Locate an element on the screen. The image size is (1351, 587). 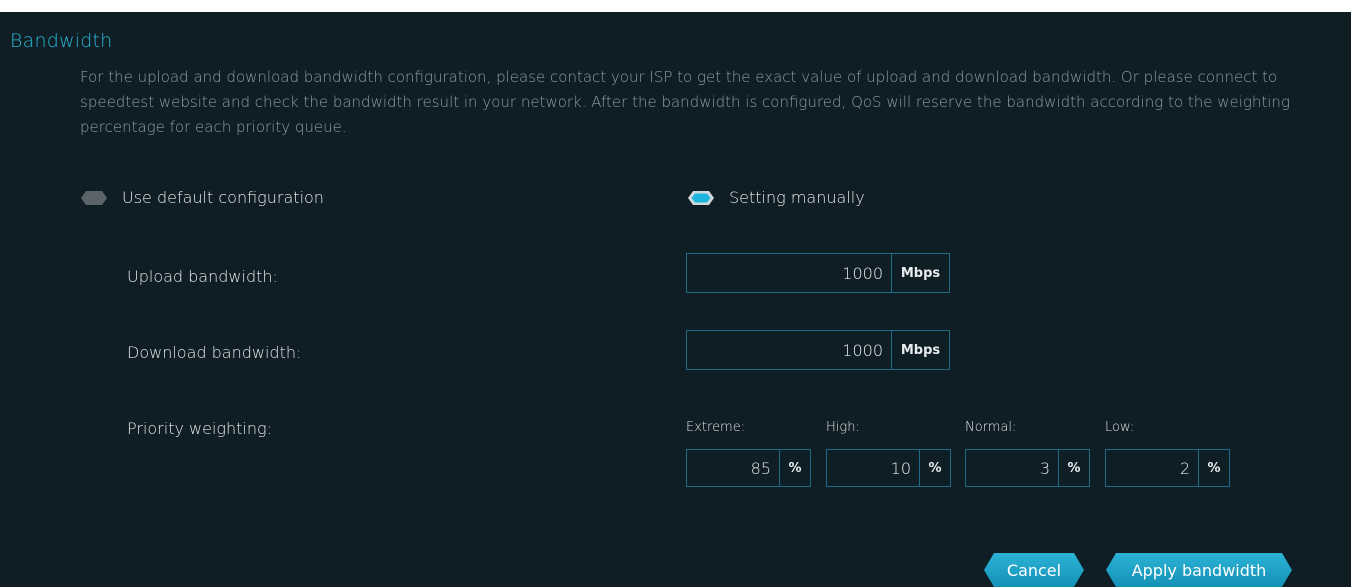
priority-low-label: Low: is located at coordinates (1120, 427).